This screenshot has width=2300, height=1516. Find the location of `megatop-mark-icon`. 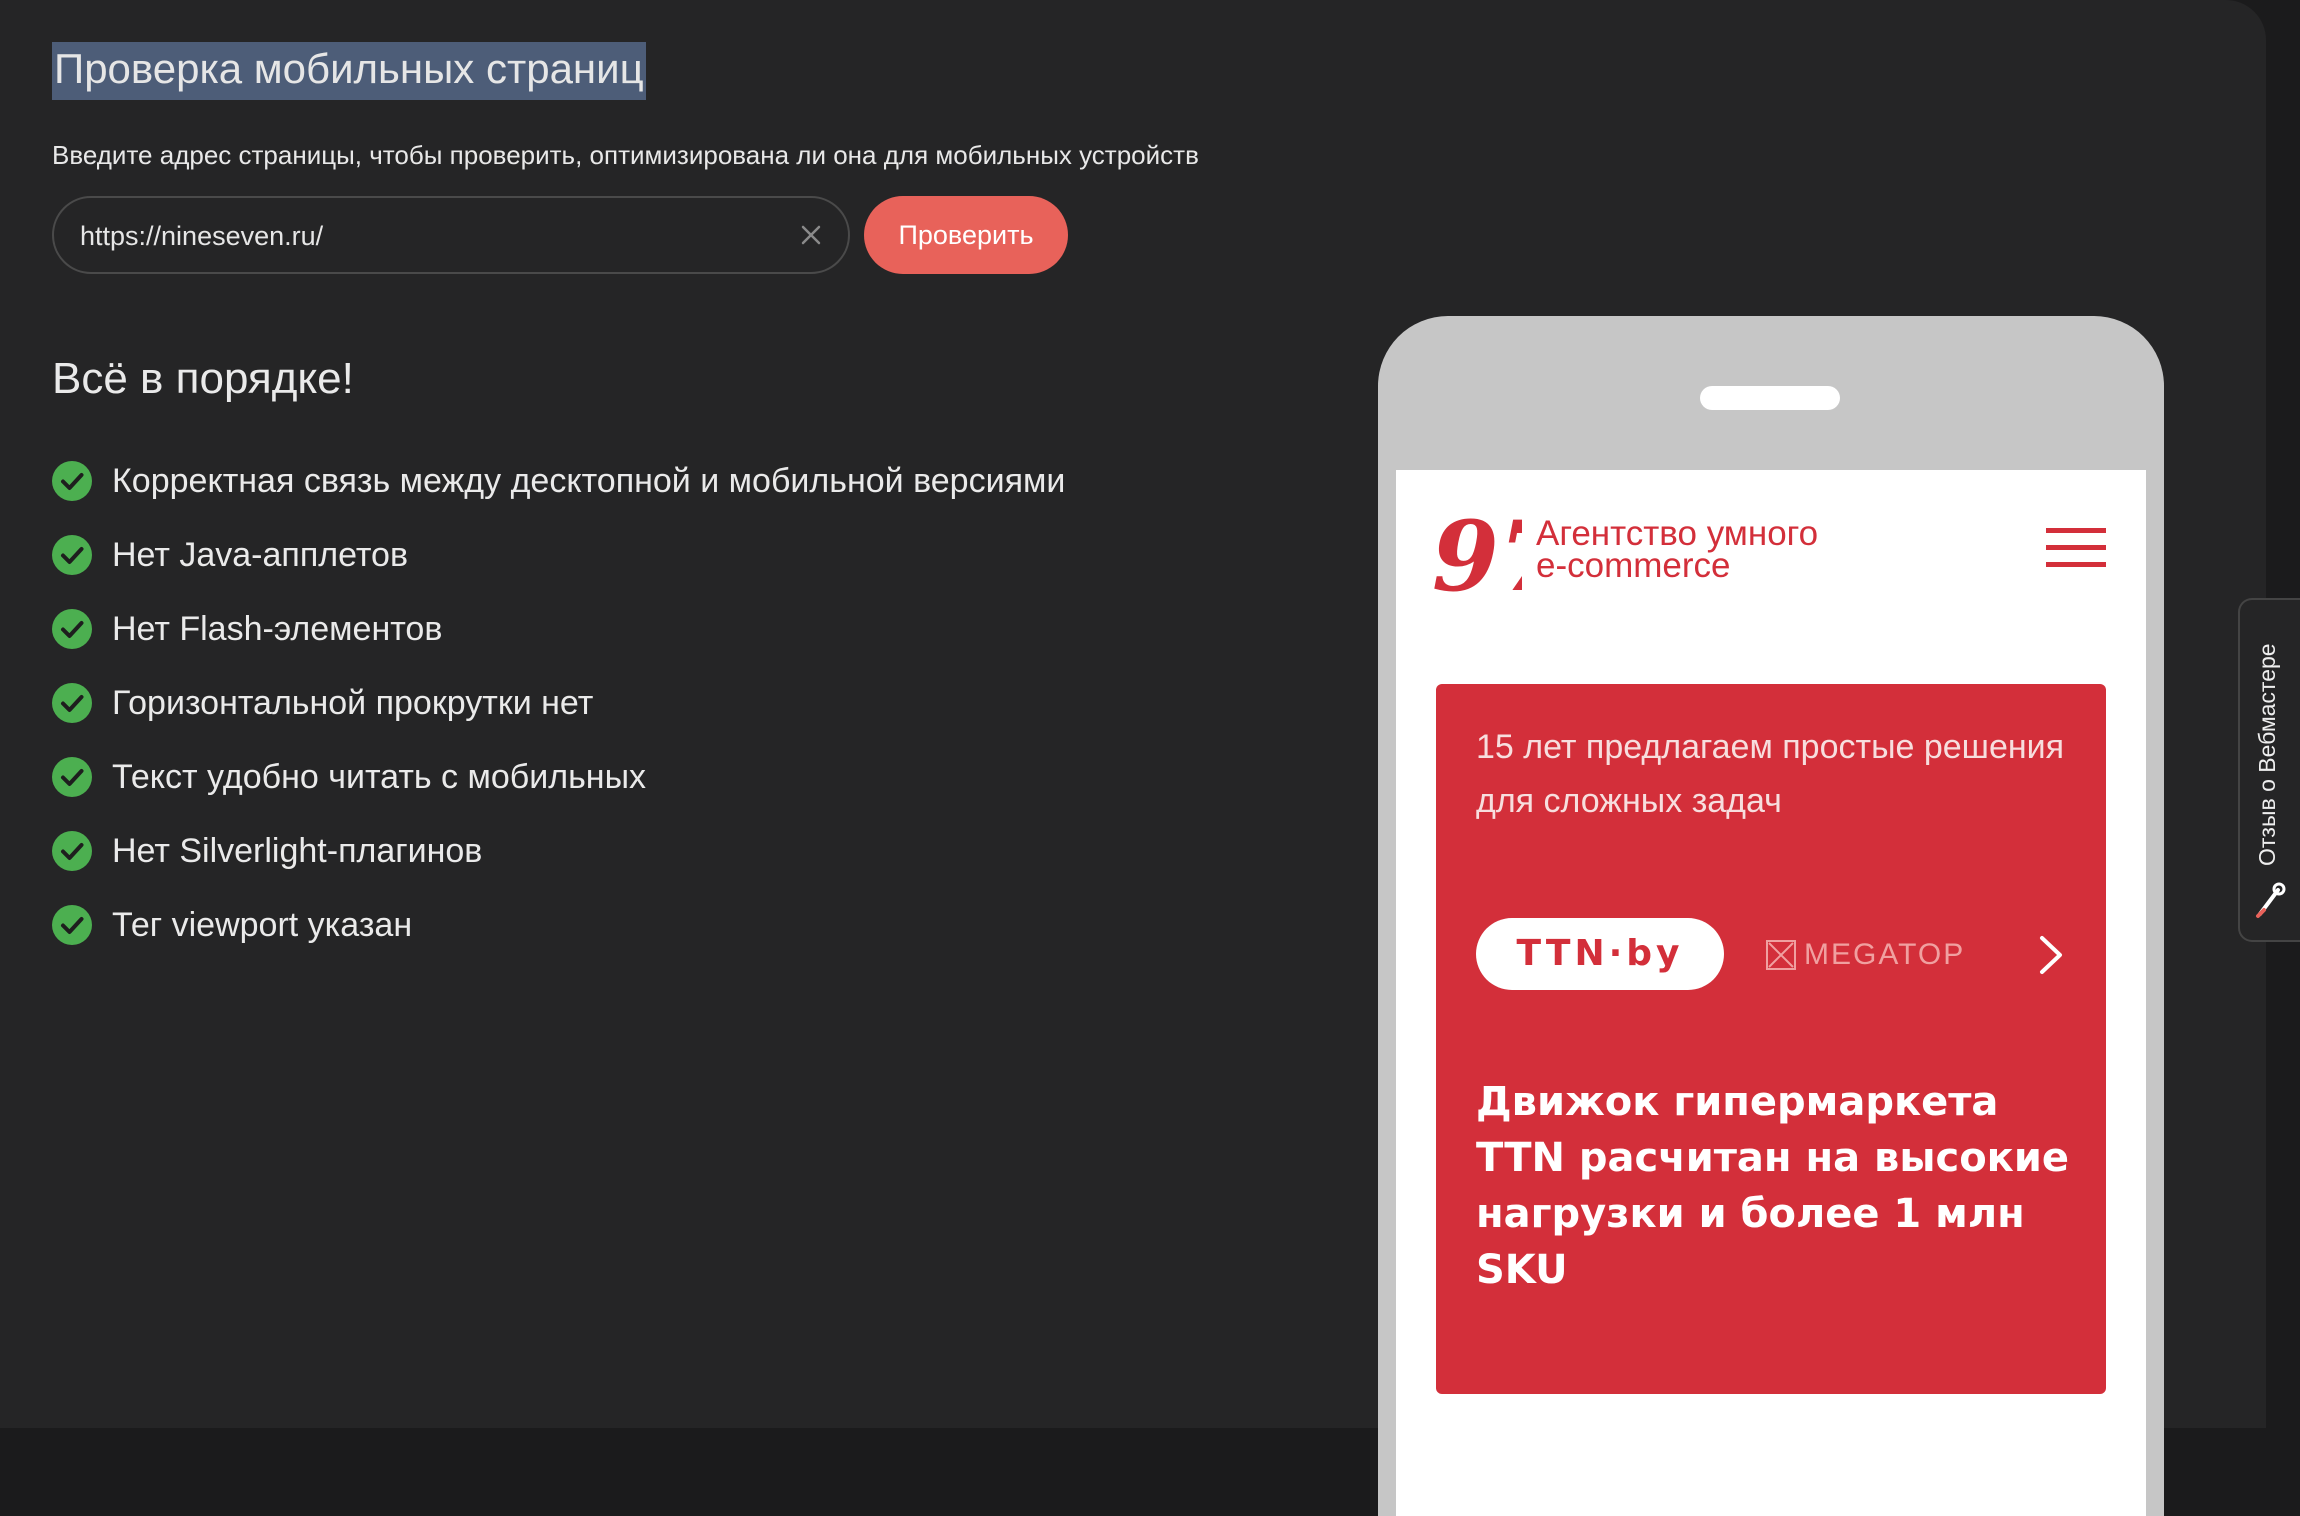

megatop-mark-icon is located at coordinates (1781, 955).